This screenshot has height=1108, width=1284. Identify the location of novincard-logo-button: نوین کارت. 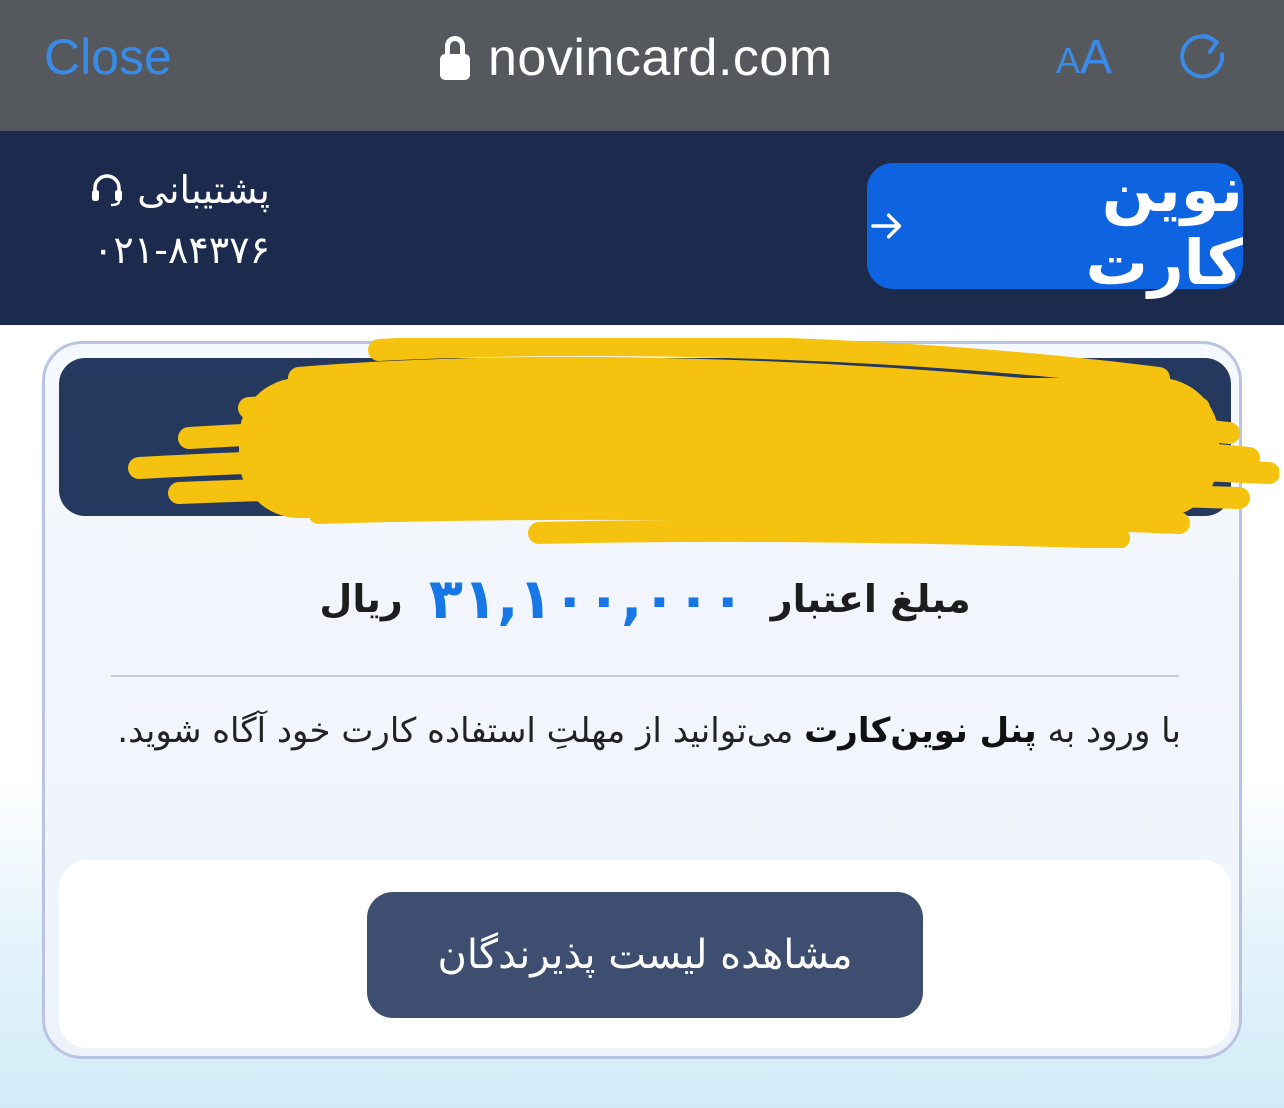
(1055, 226).